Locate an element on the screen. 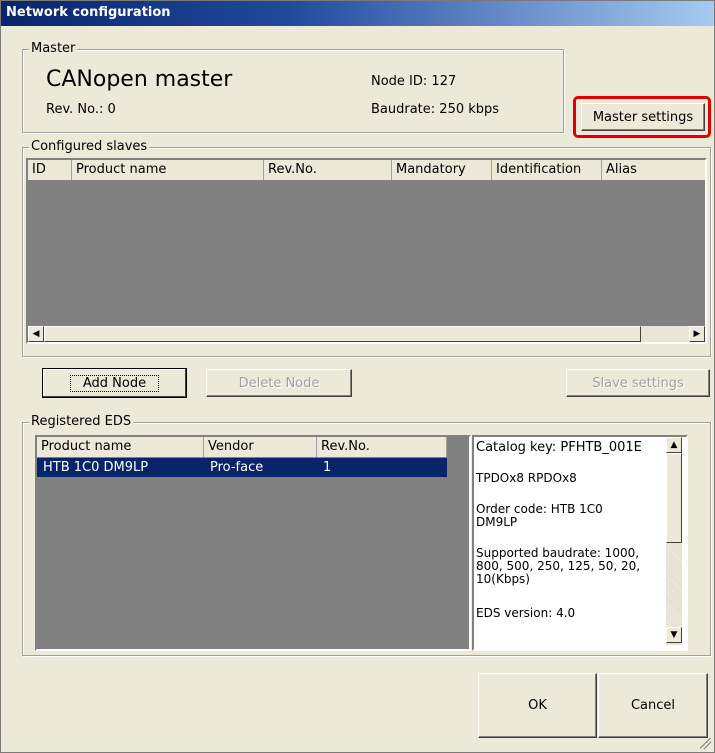 This screenshot has width=715, height=753. registered-eds-label: Registered EDS is located at coordinates (81, 421).